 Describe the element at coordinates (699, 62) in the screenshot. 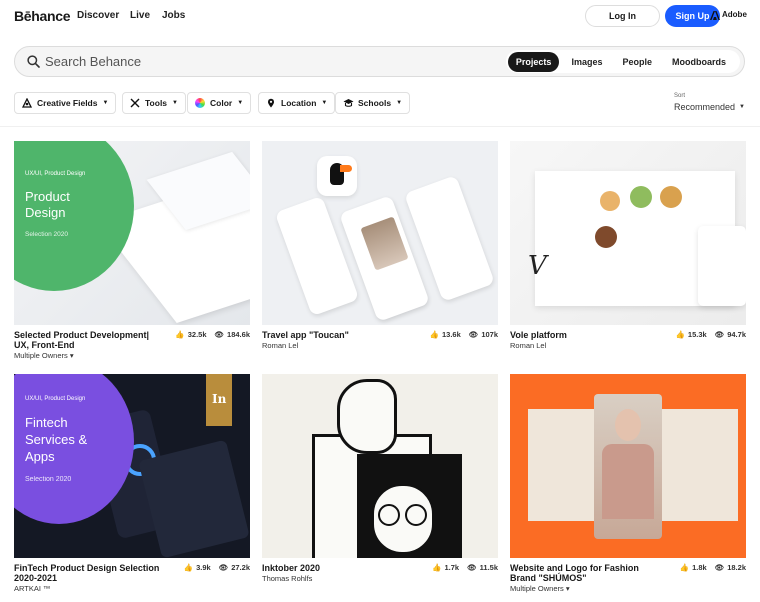

I see `tab-moodboards: Moodboards` at that location.